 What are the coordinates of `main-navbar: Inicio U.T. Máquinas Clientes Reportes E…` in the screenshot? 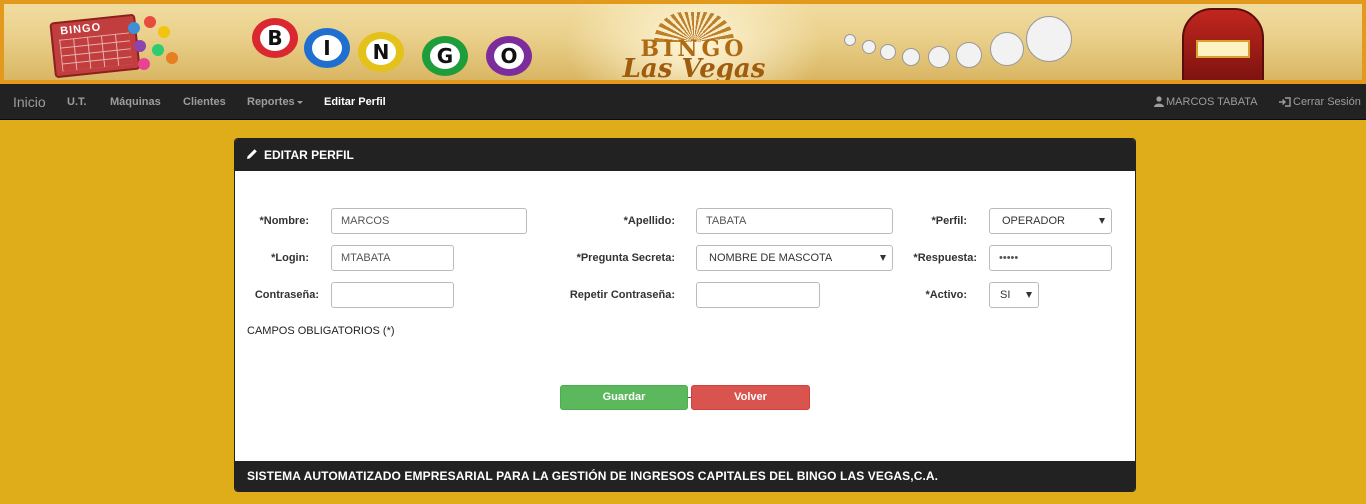 It's located at (683, 102).